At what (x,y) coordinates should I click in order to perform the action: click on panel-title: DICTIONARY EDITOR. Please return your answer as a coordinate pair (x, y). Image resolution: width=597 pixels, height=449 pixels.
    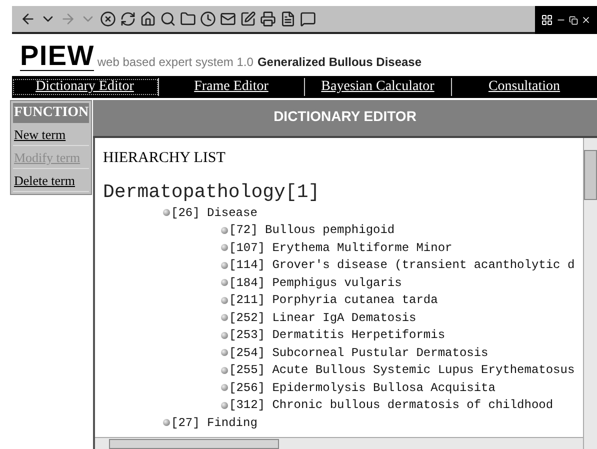
    Looking at the image, I should click on (345, 116).